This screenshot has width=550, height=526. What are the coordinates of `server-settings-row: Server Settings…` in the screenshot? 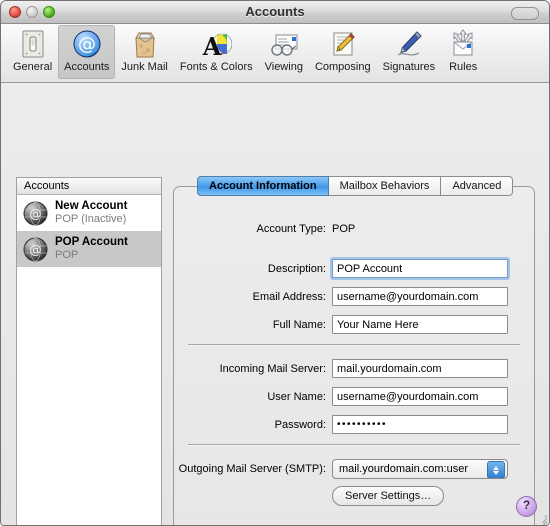 It's located at (309, 496).